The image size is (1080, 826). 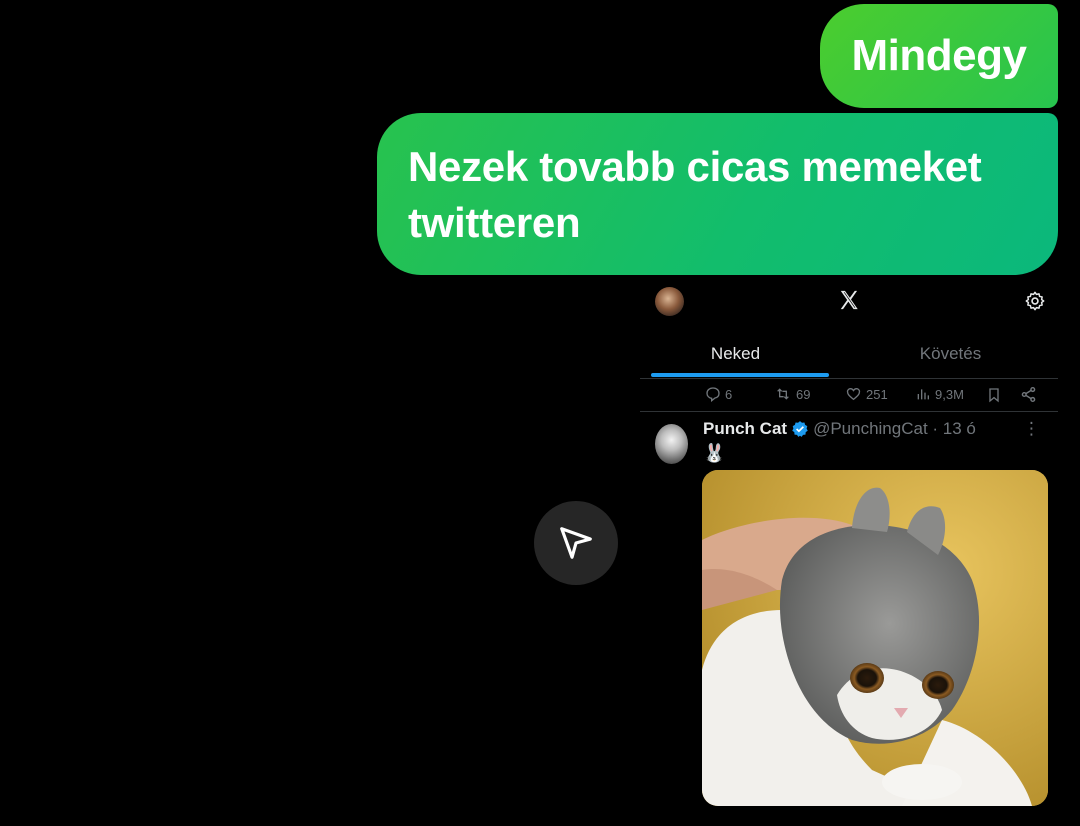 I want to click on author-handle: @PunchingCat · 13 ó, so click(x=894, y=428).